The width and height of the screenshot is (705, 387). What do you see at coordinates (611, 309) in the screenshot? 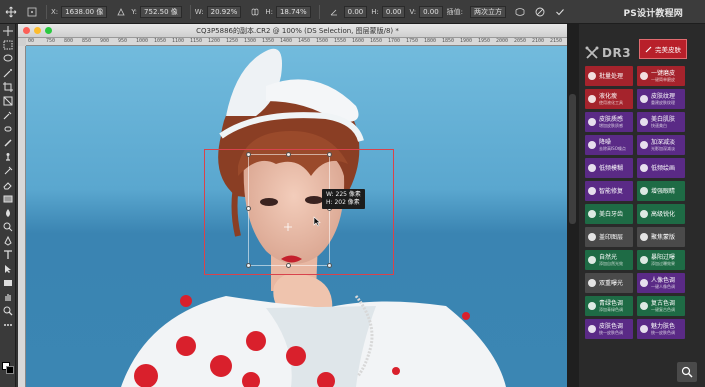
I see `action-sublabel: 添加青绿色调` at bounding box center [611, 309].